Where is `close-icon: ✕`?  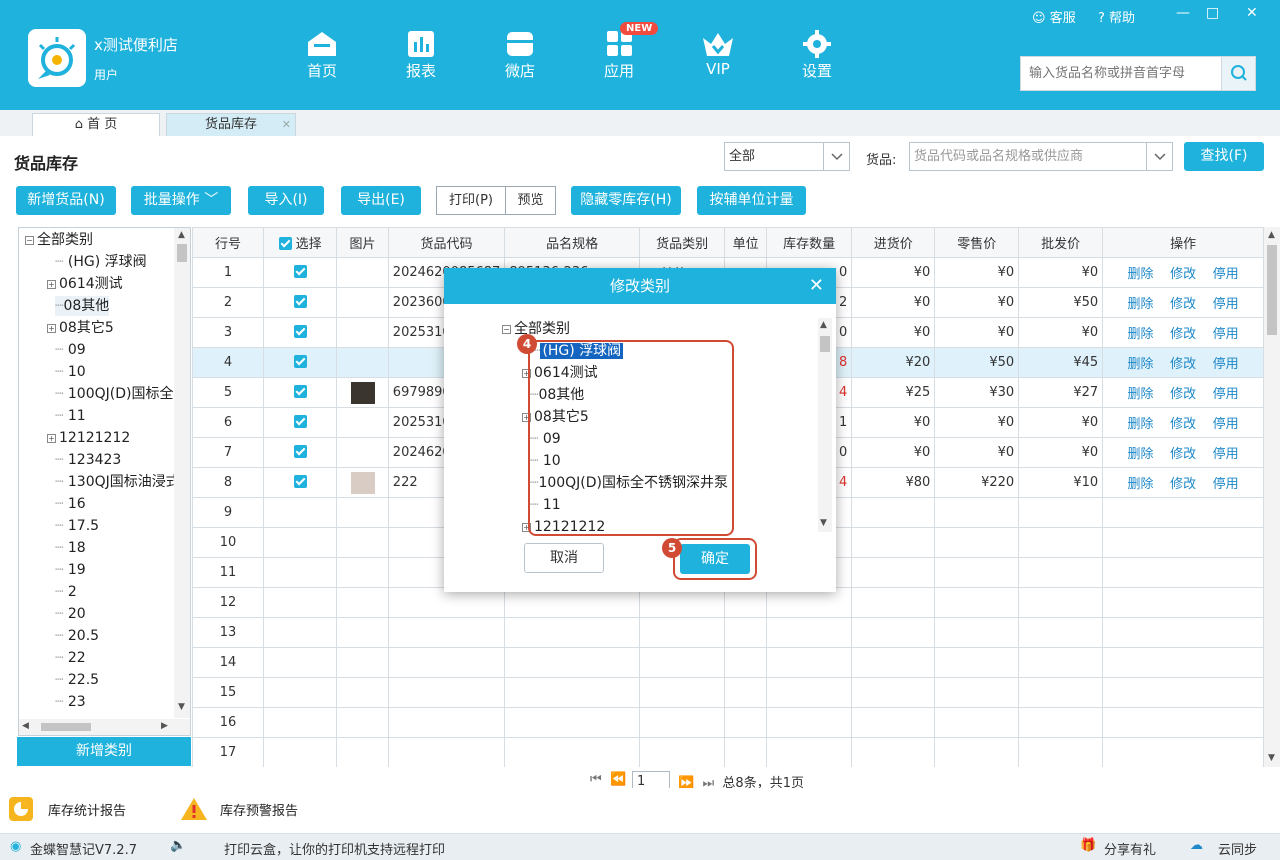
close-icon: ✕ is located at coordinates (816, 286).